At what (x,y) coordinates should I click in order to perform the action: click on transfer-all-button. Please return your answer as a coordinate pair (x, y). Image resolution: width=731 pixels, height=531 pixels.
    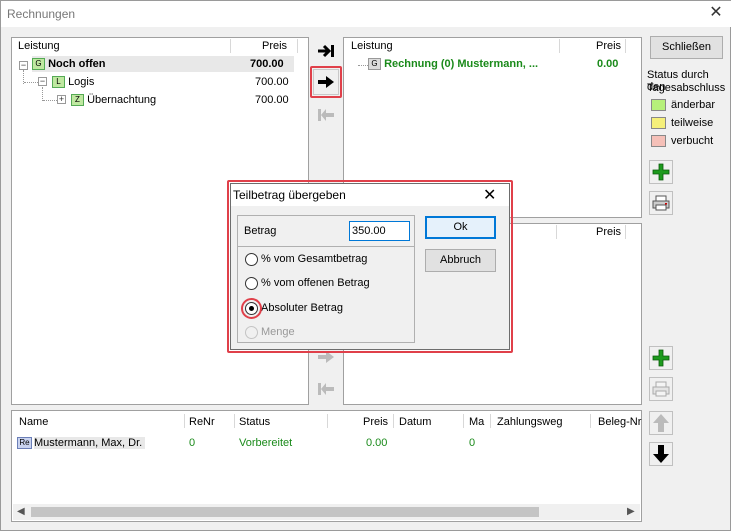
    Looking at the image, I should click on (326, 51).